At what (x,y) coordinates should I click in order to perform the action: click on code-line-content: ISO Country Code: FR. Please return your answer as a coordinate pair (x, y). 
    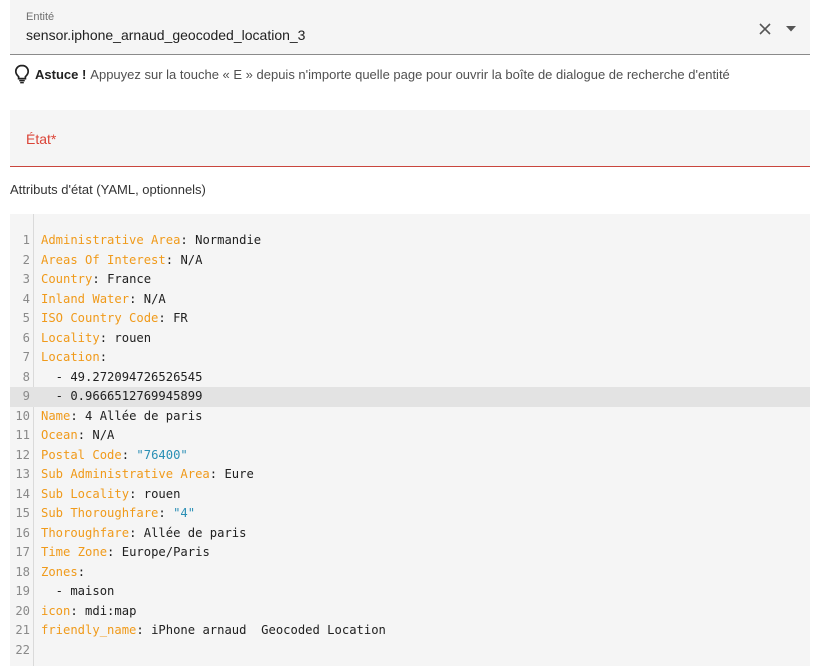
    Looking at the image, I should click on (114, 319).